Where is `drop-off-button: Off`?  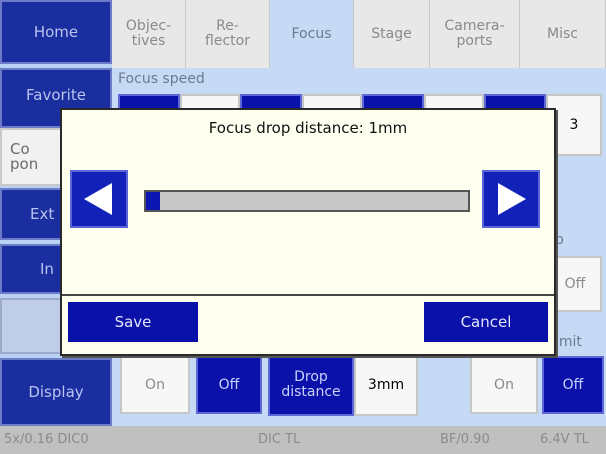
drop-off-button: Off is located at coordinates (229, 385).